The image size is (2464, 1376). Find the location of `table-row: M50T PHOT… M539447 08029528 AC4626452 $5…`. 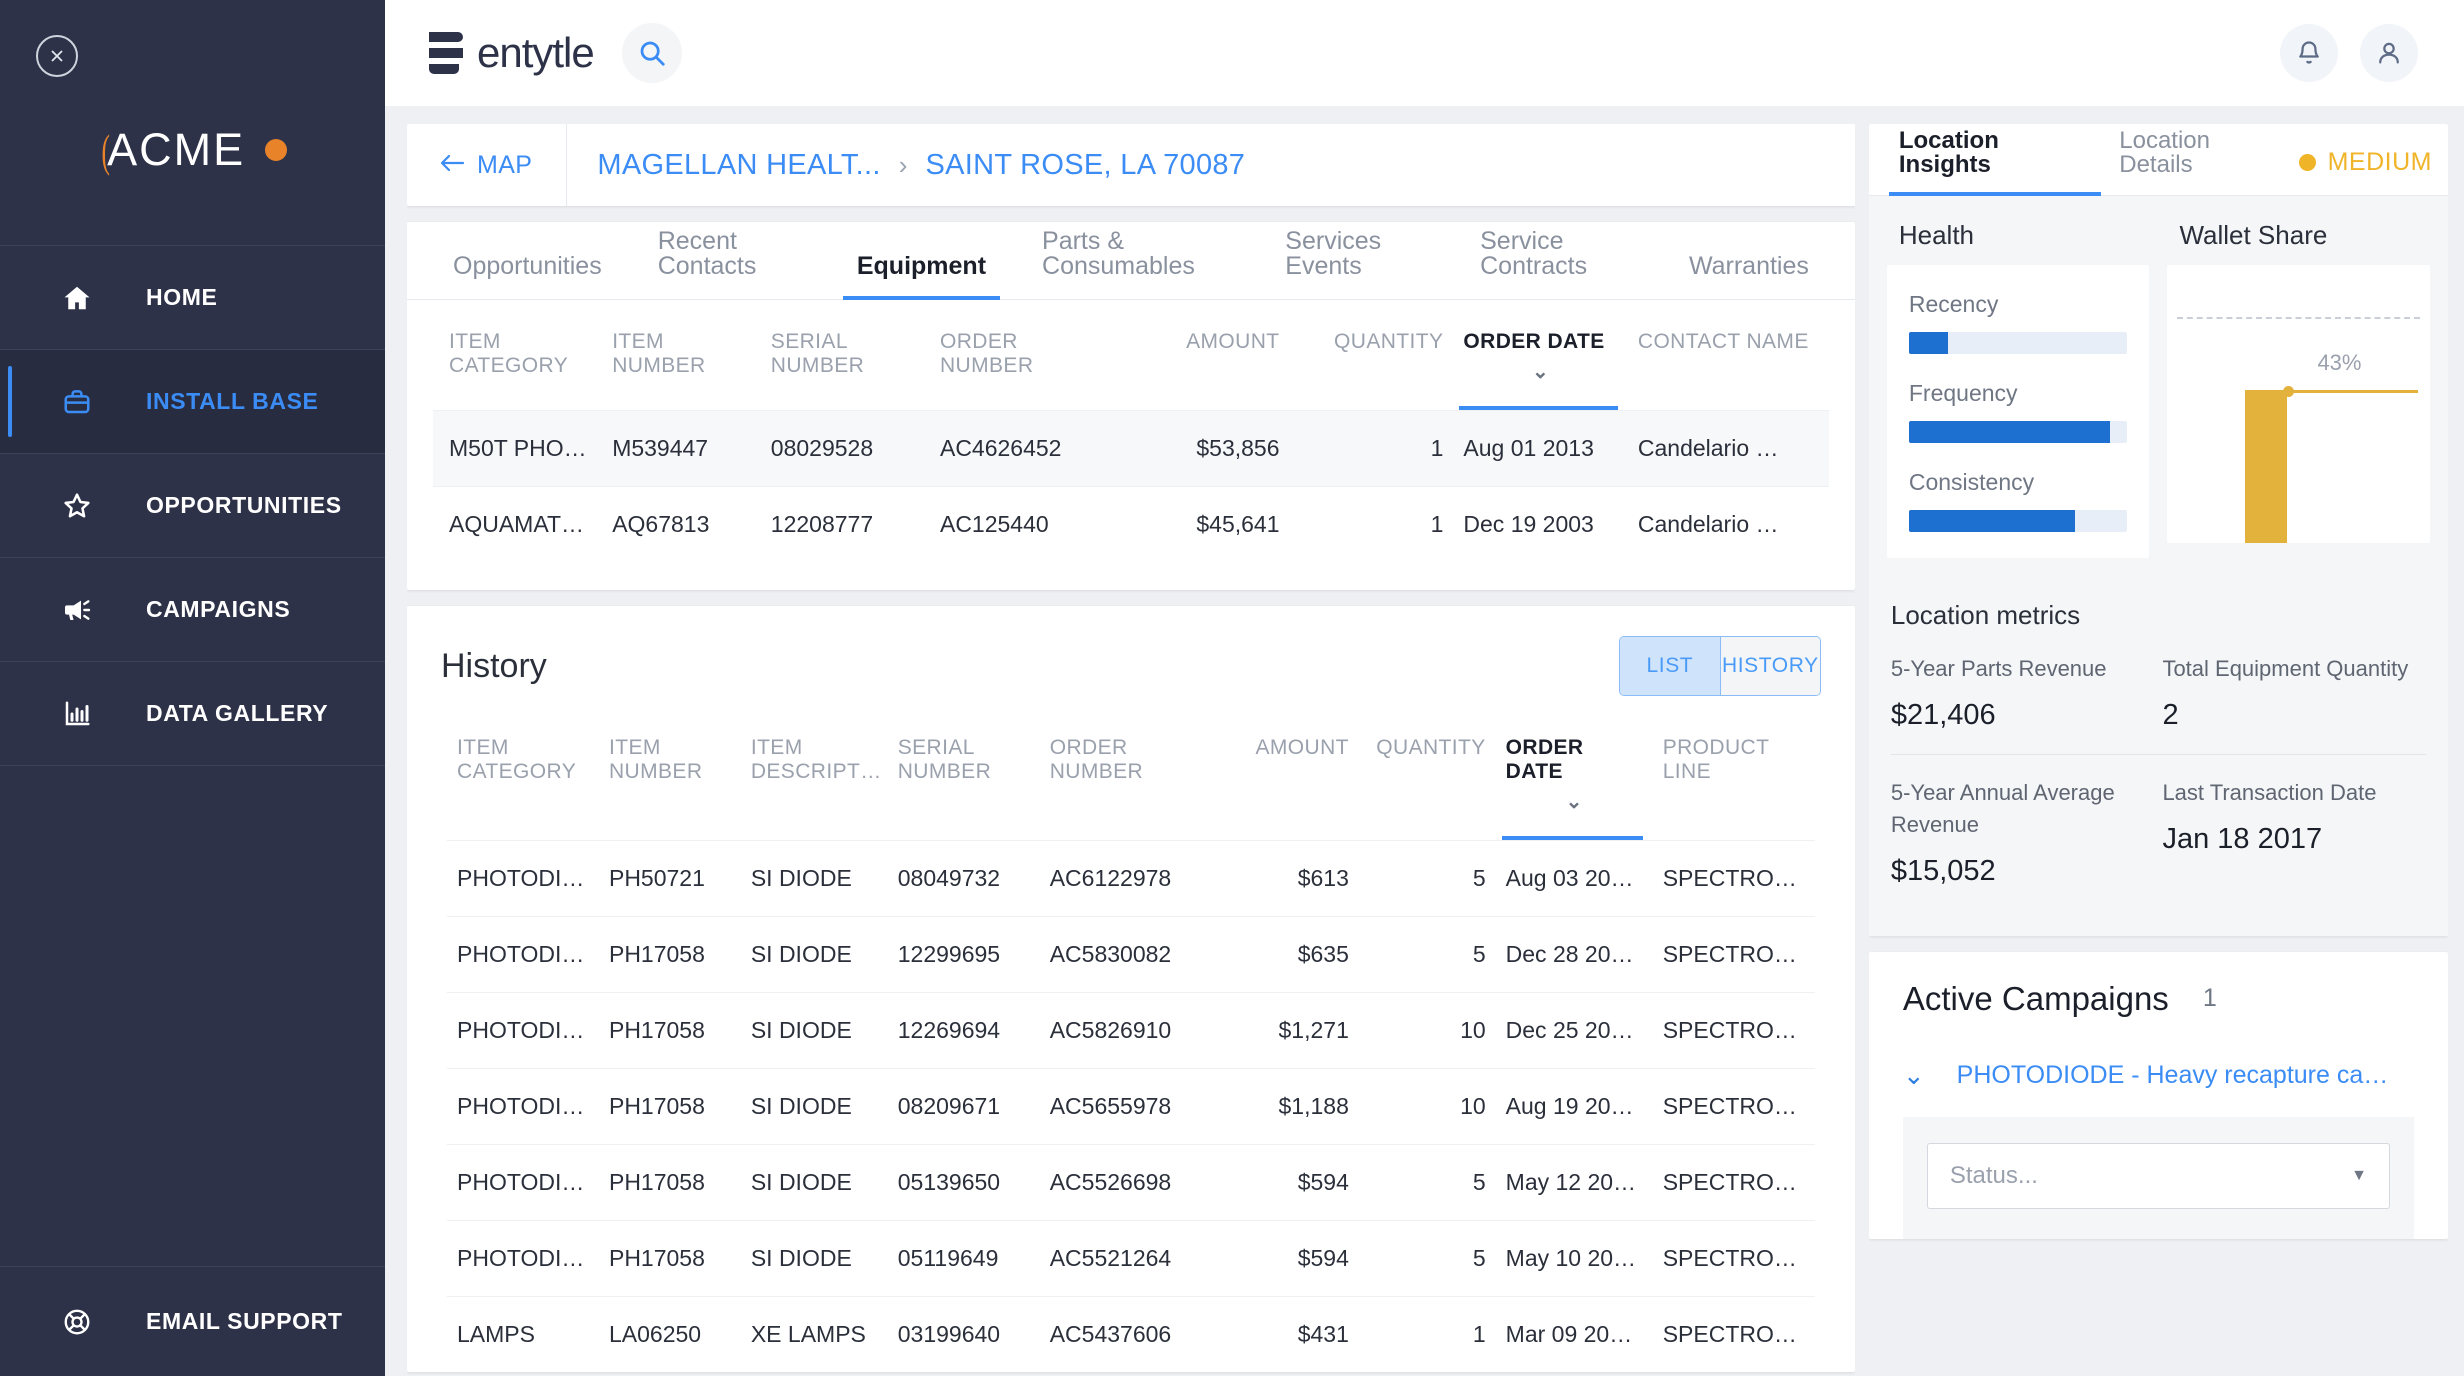

table-row: M50T PHOT… M539447 08029528 AC4626452 $5… is located at coordinates (1131, 448).